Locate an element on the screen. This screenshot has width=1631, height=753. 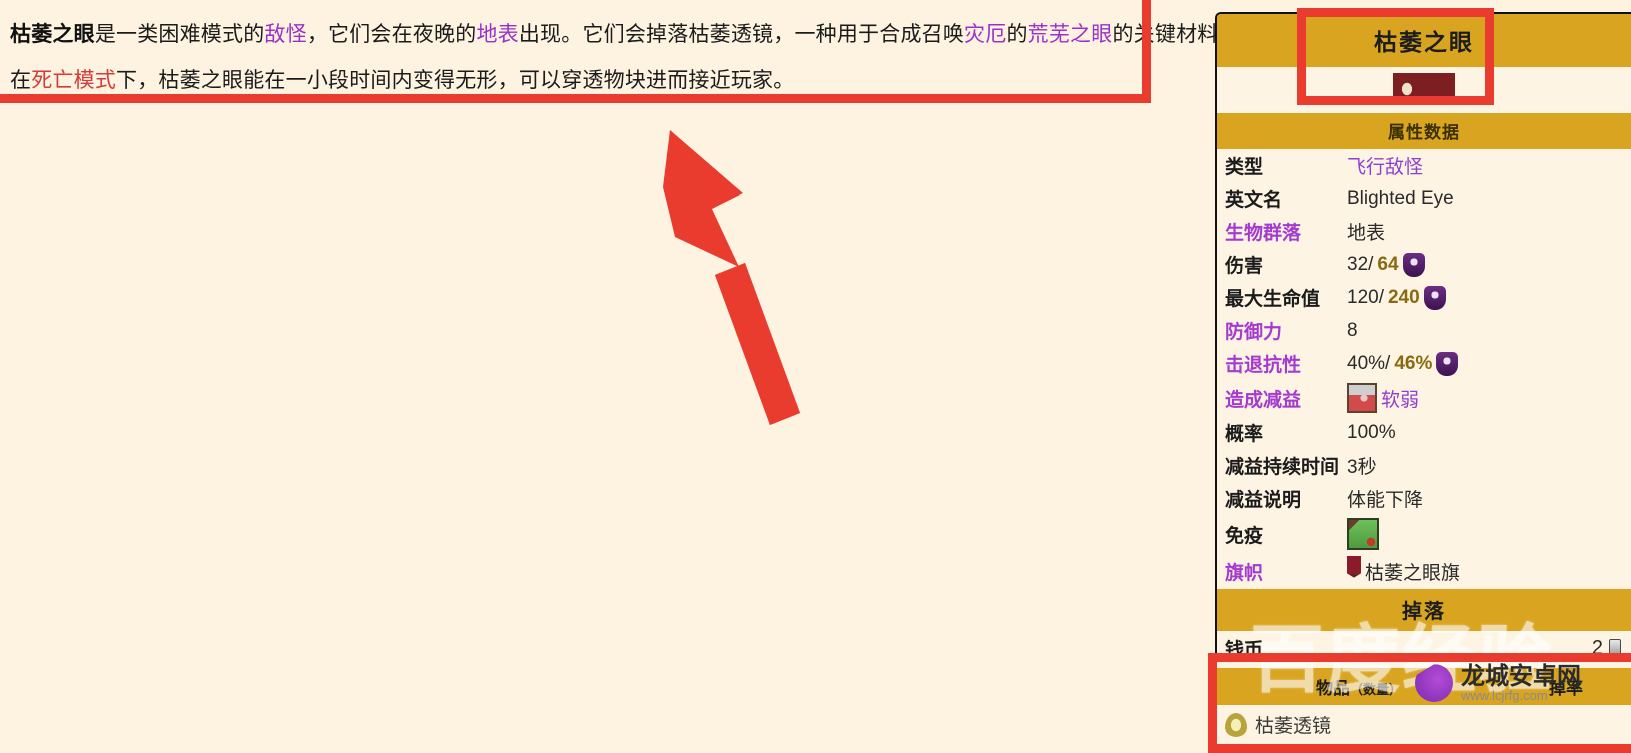
drop-item-cell: 枯萎透镜 is located at coordinates (1278, 724).